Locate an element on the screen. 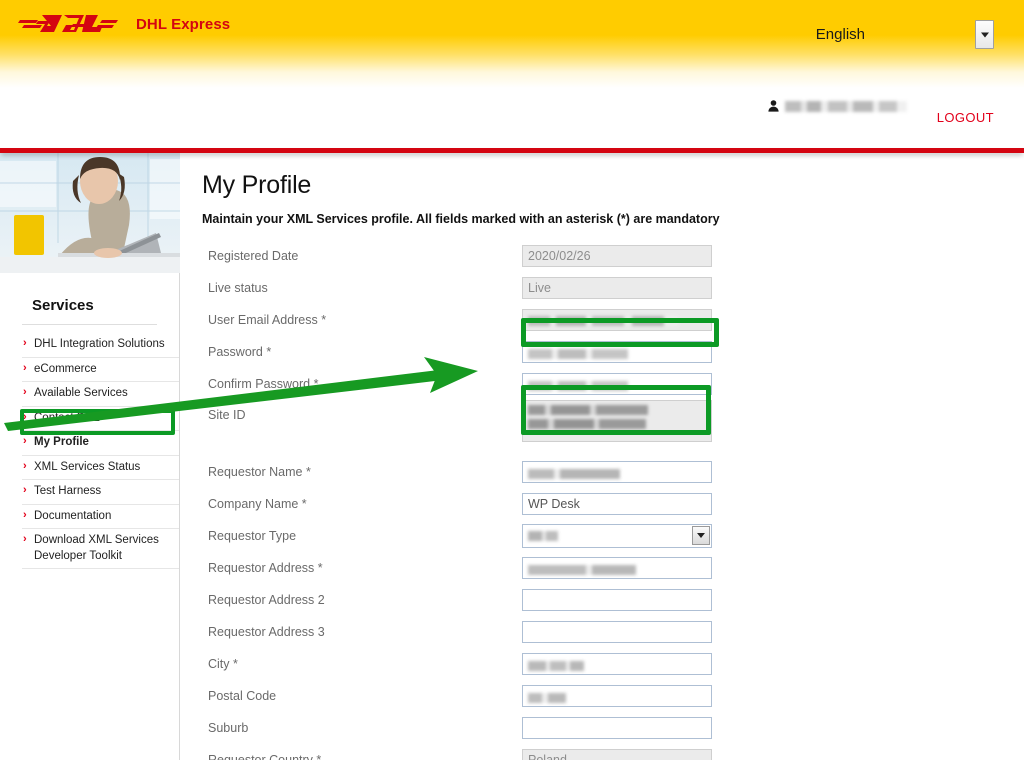  field-label: City * is located at coordinates (223, 664).